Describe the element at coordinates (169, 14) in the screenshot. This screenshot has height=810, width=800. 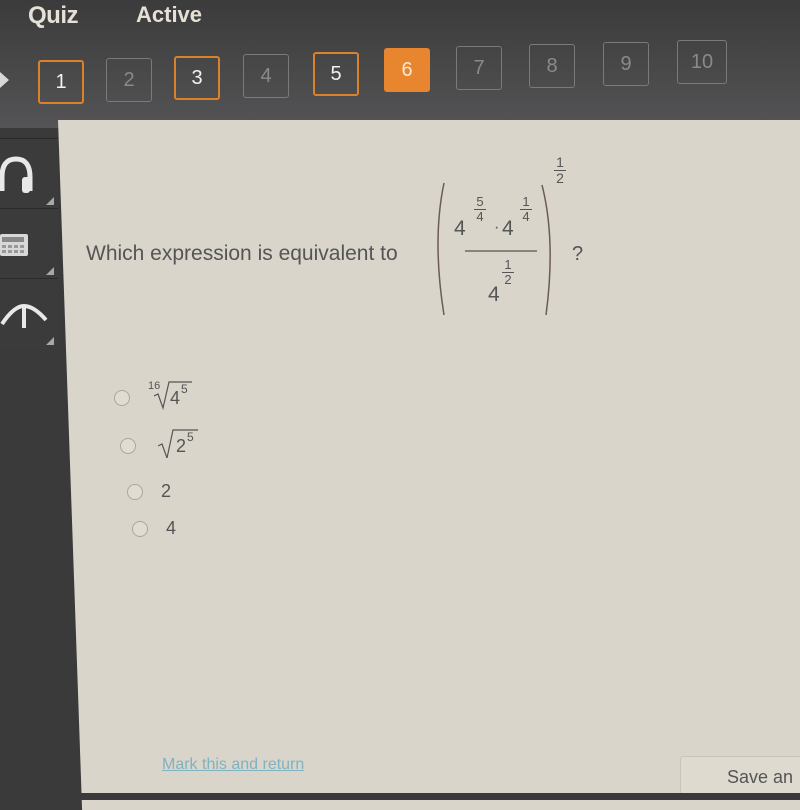
I see `quiz-status: Active` at that location.